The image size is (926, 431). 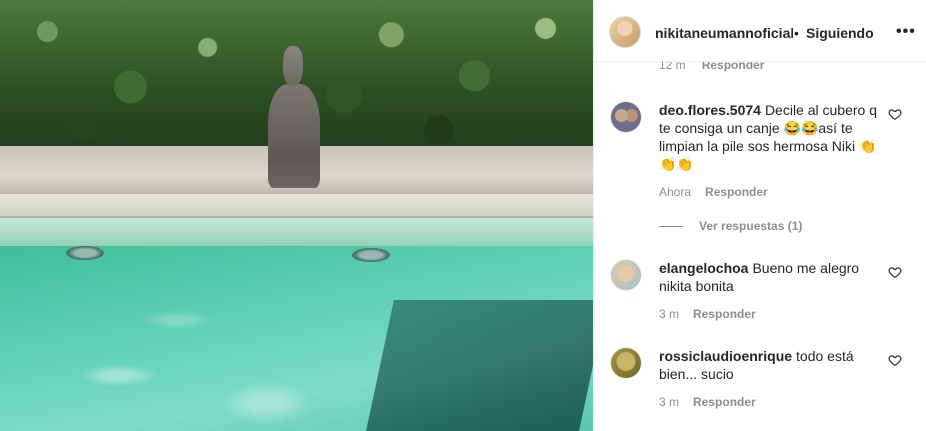 I want to click on pool-coping, so click(x=296, y=206).